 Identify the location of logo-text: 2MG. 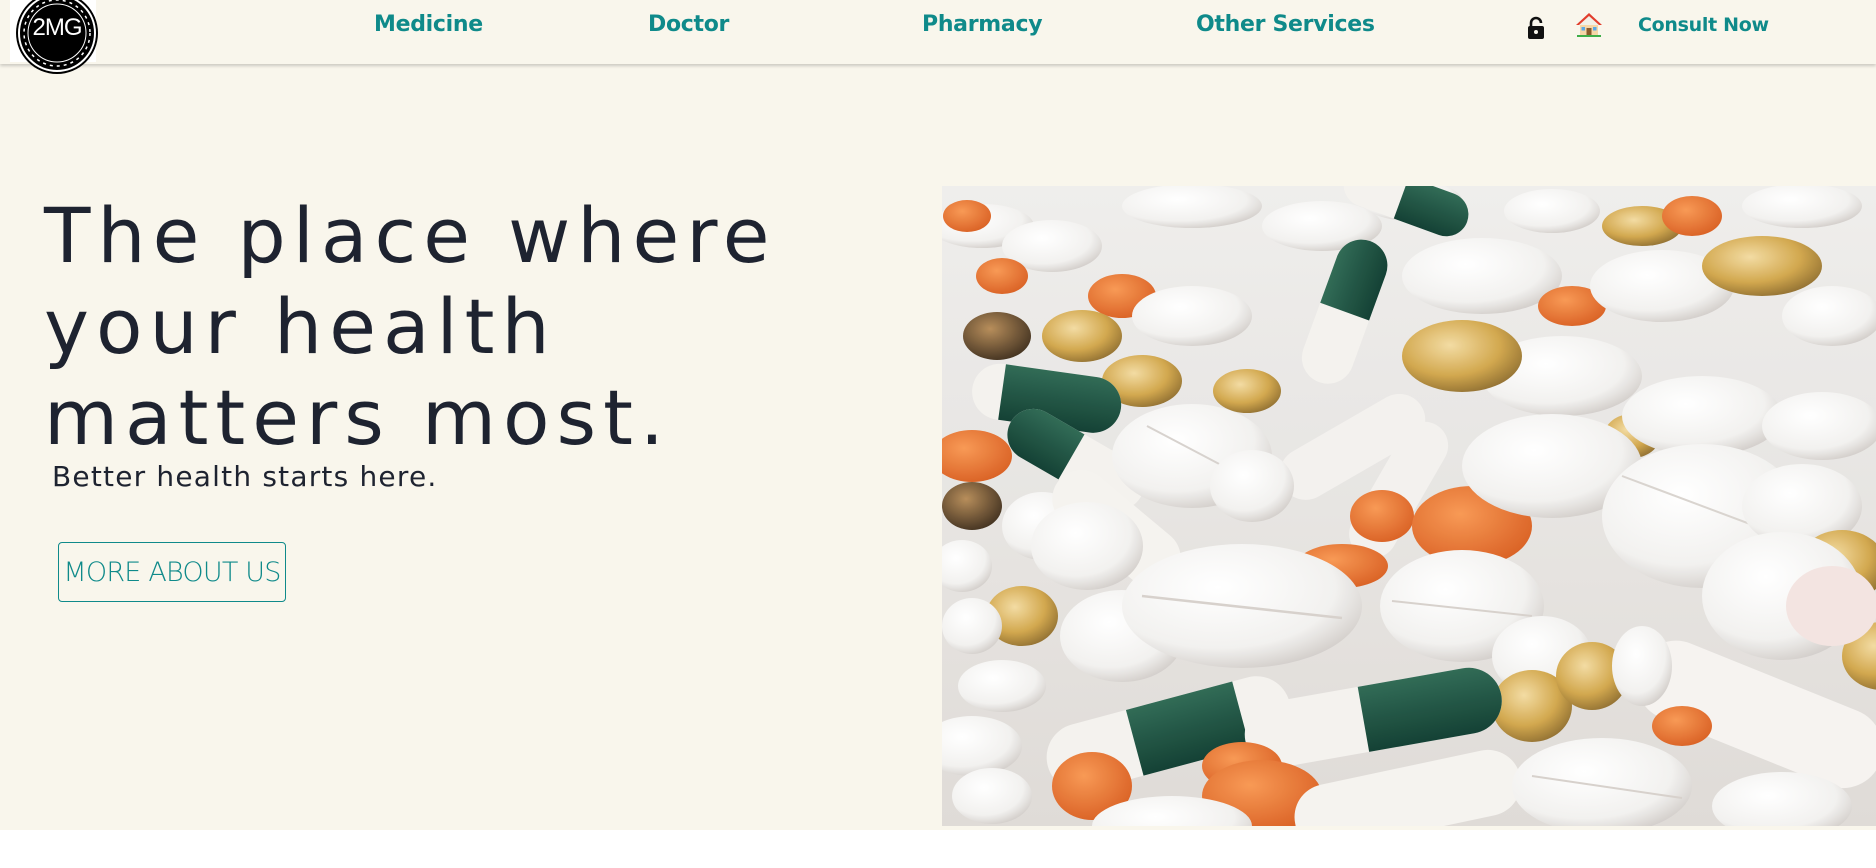
(57, 27).